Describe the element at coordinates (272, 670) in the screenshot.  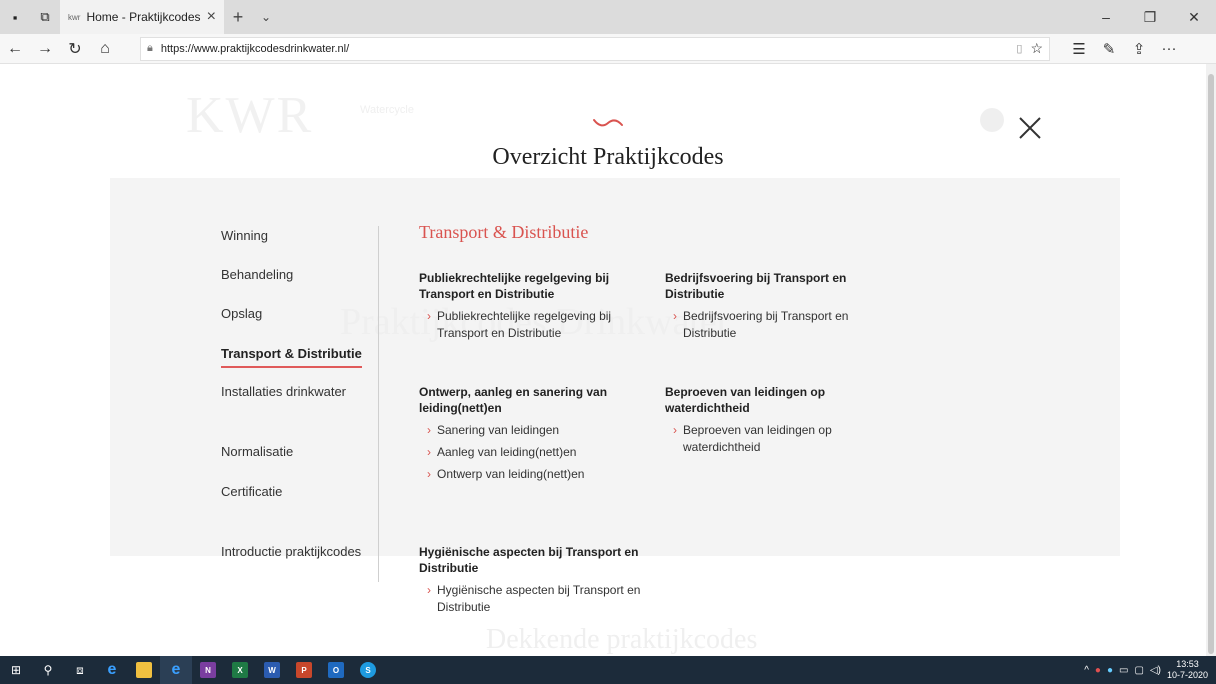
I see `word-icon: W` at that location.